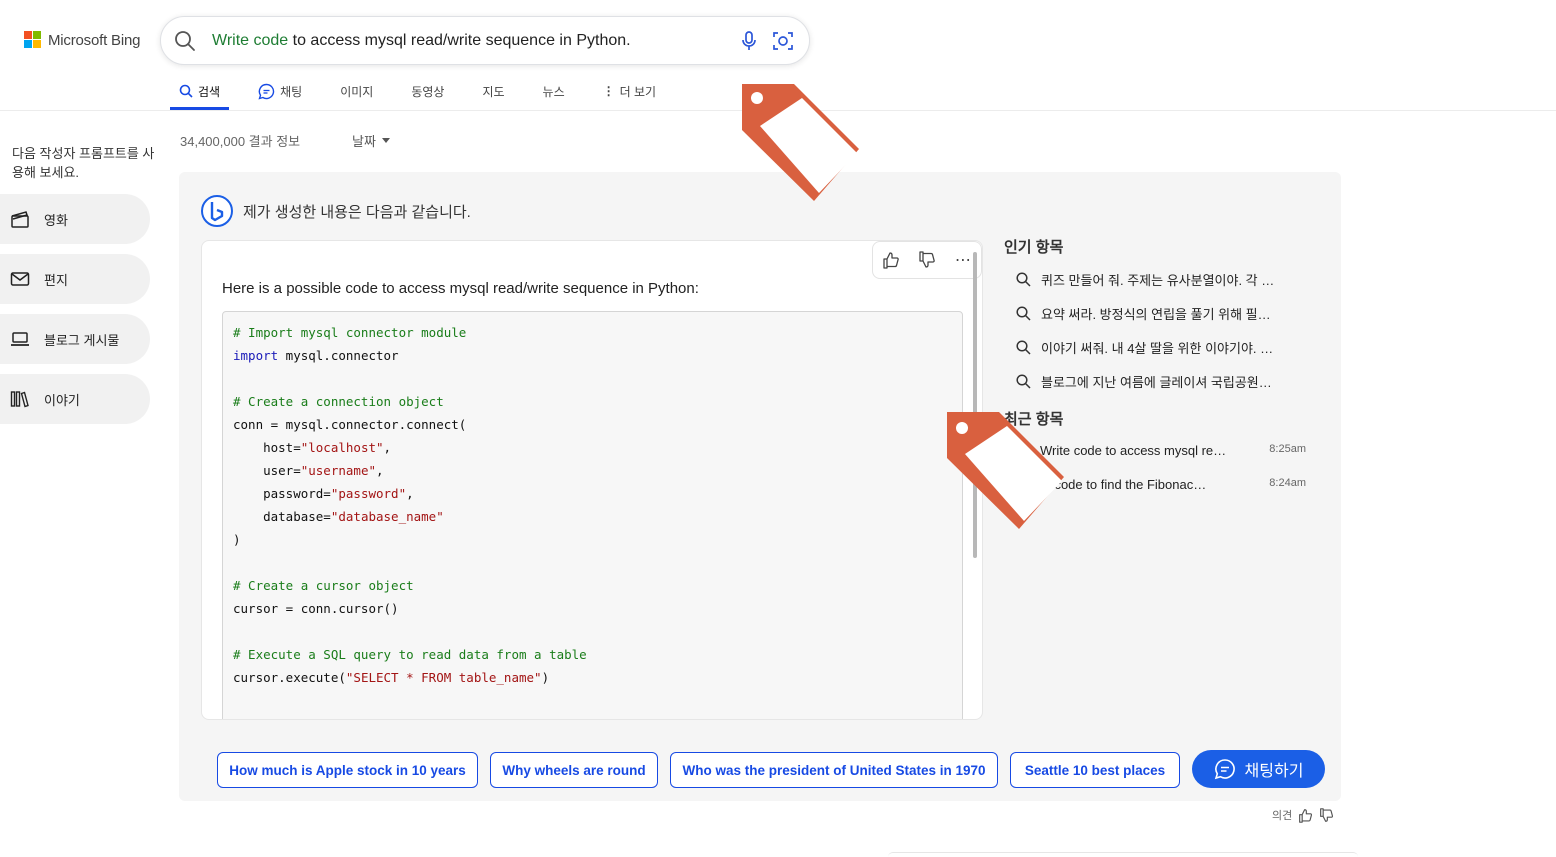 This screenshot has height=857, width=1556. I want to click on suggestion-chip: How much is Apple stock in 10 years, so click(347, 770).